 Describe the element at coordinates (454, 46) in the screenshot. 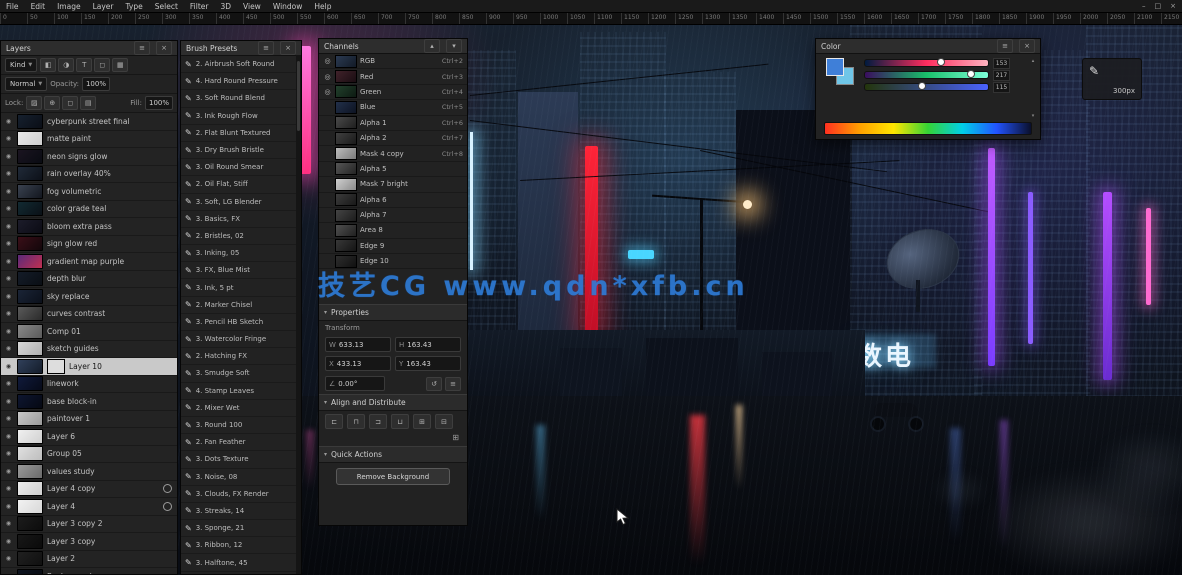

I see `panel-header-icon: ▾` at that location.